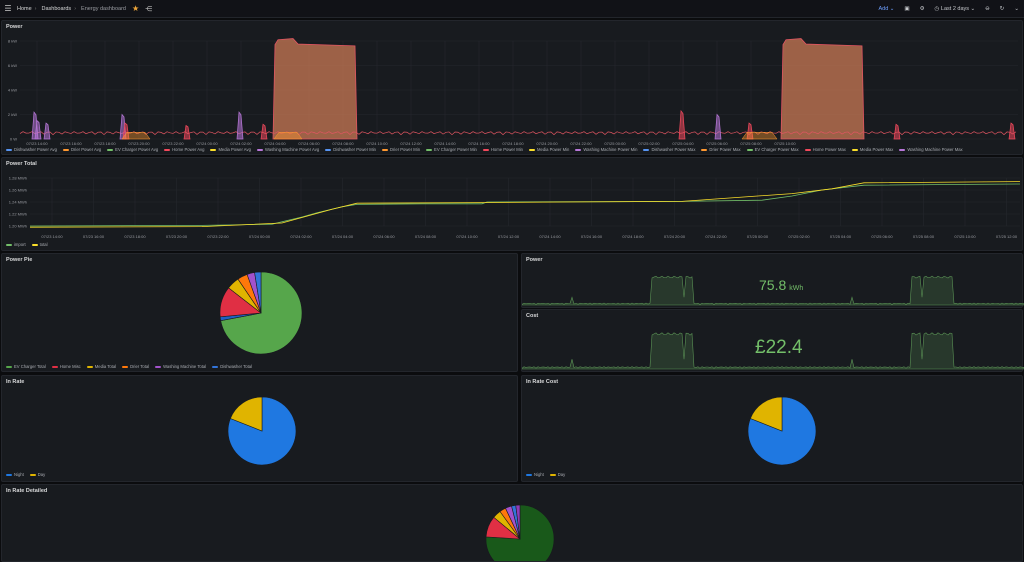  I want to click on legend-item: Media Power Max, so click(872, 149).